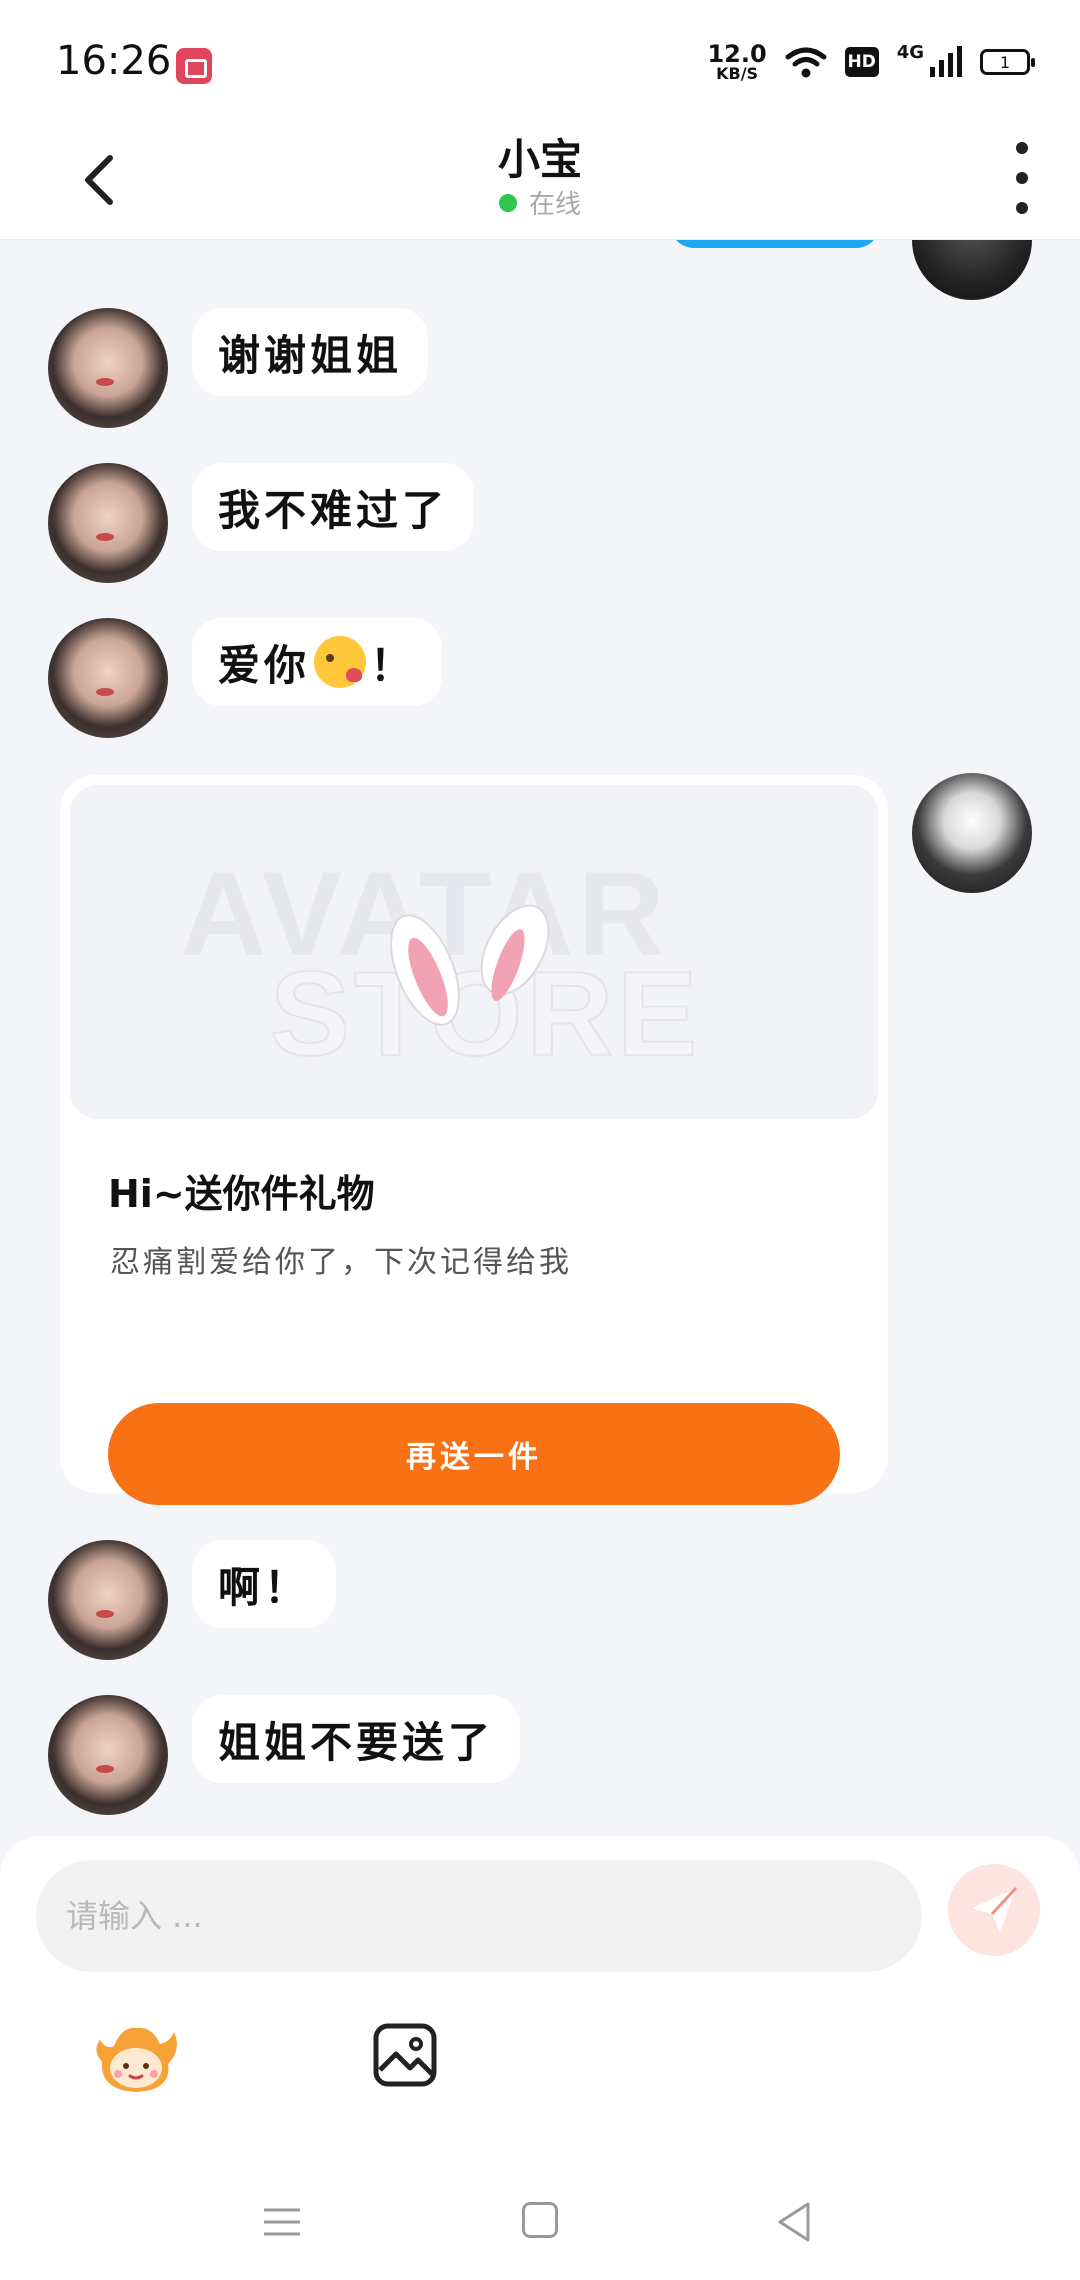  Describe the element at coordinates (136, 2058) in the screenshot. I see `mascot-icon` at that location.